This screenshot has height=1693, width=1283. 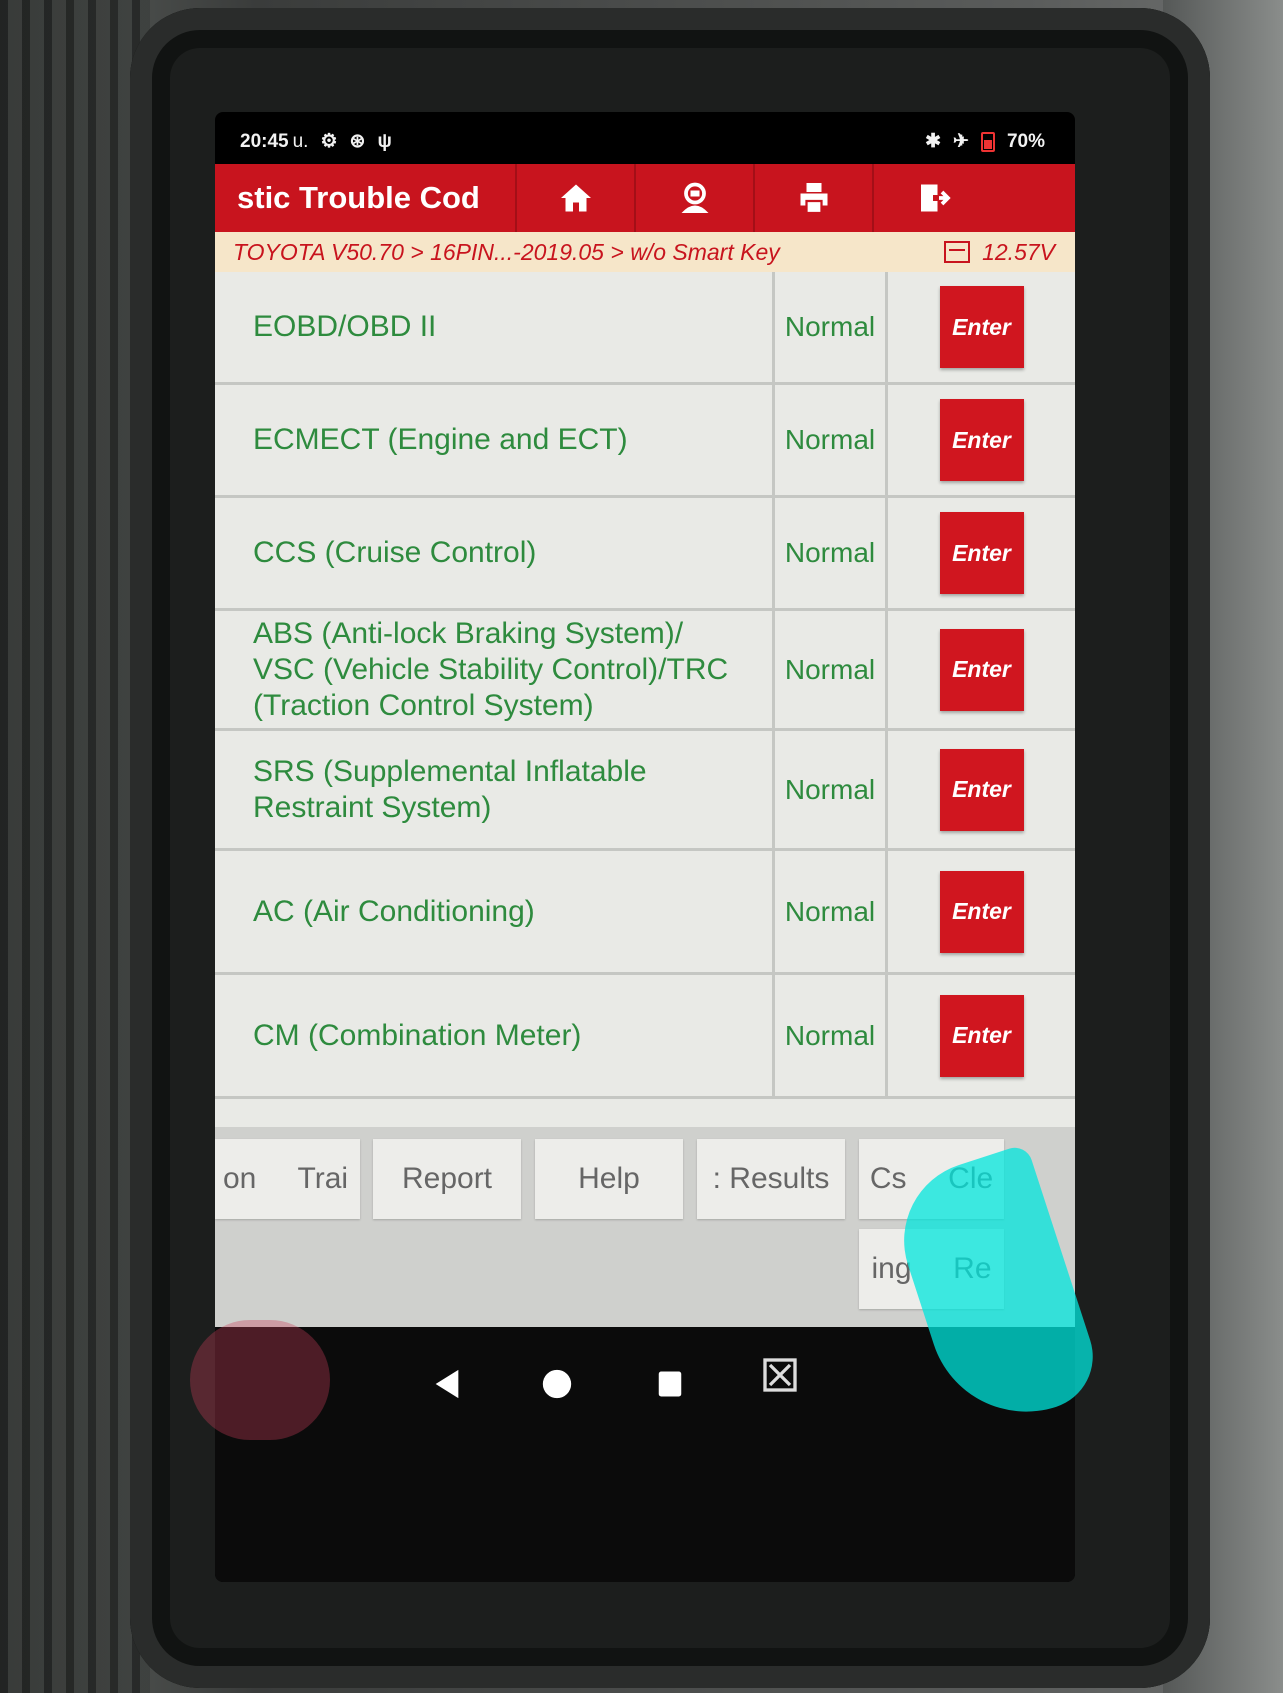 What do you see at coordinates (957, 252) in the screenshot?
I see `calendar-icon` at bounding box center [957, 252].